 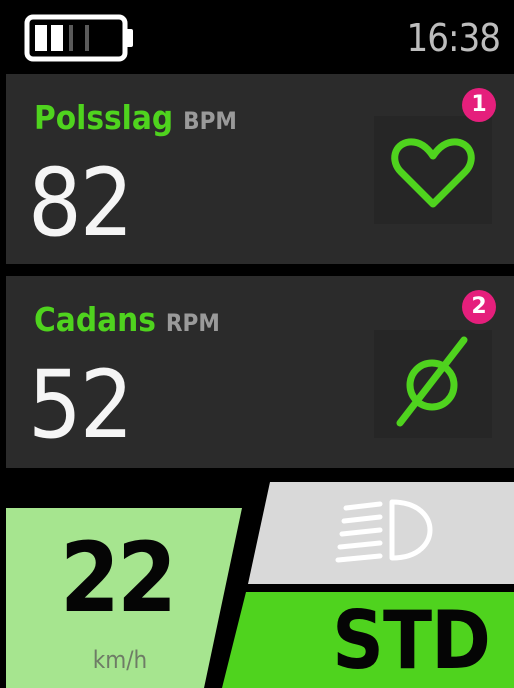 I want to click on assist-mode-label: STD, so click(x=411, y=641).